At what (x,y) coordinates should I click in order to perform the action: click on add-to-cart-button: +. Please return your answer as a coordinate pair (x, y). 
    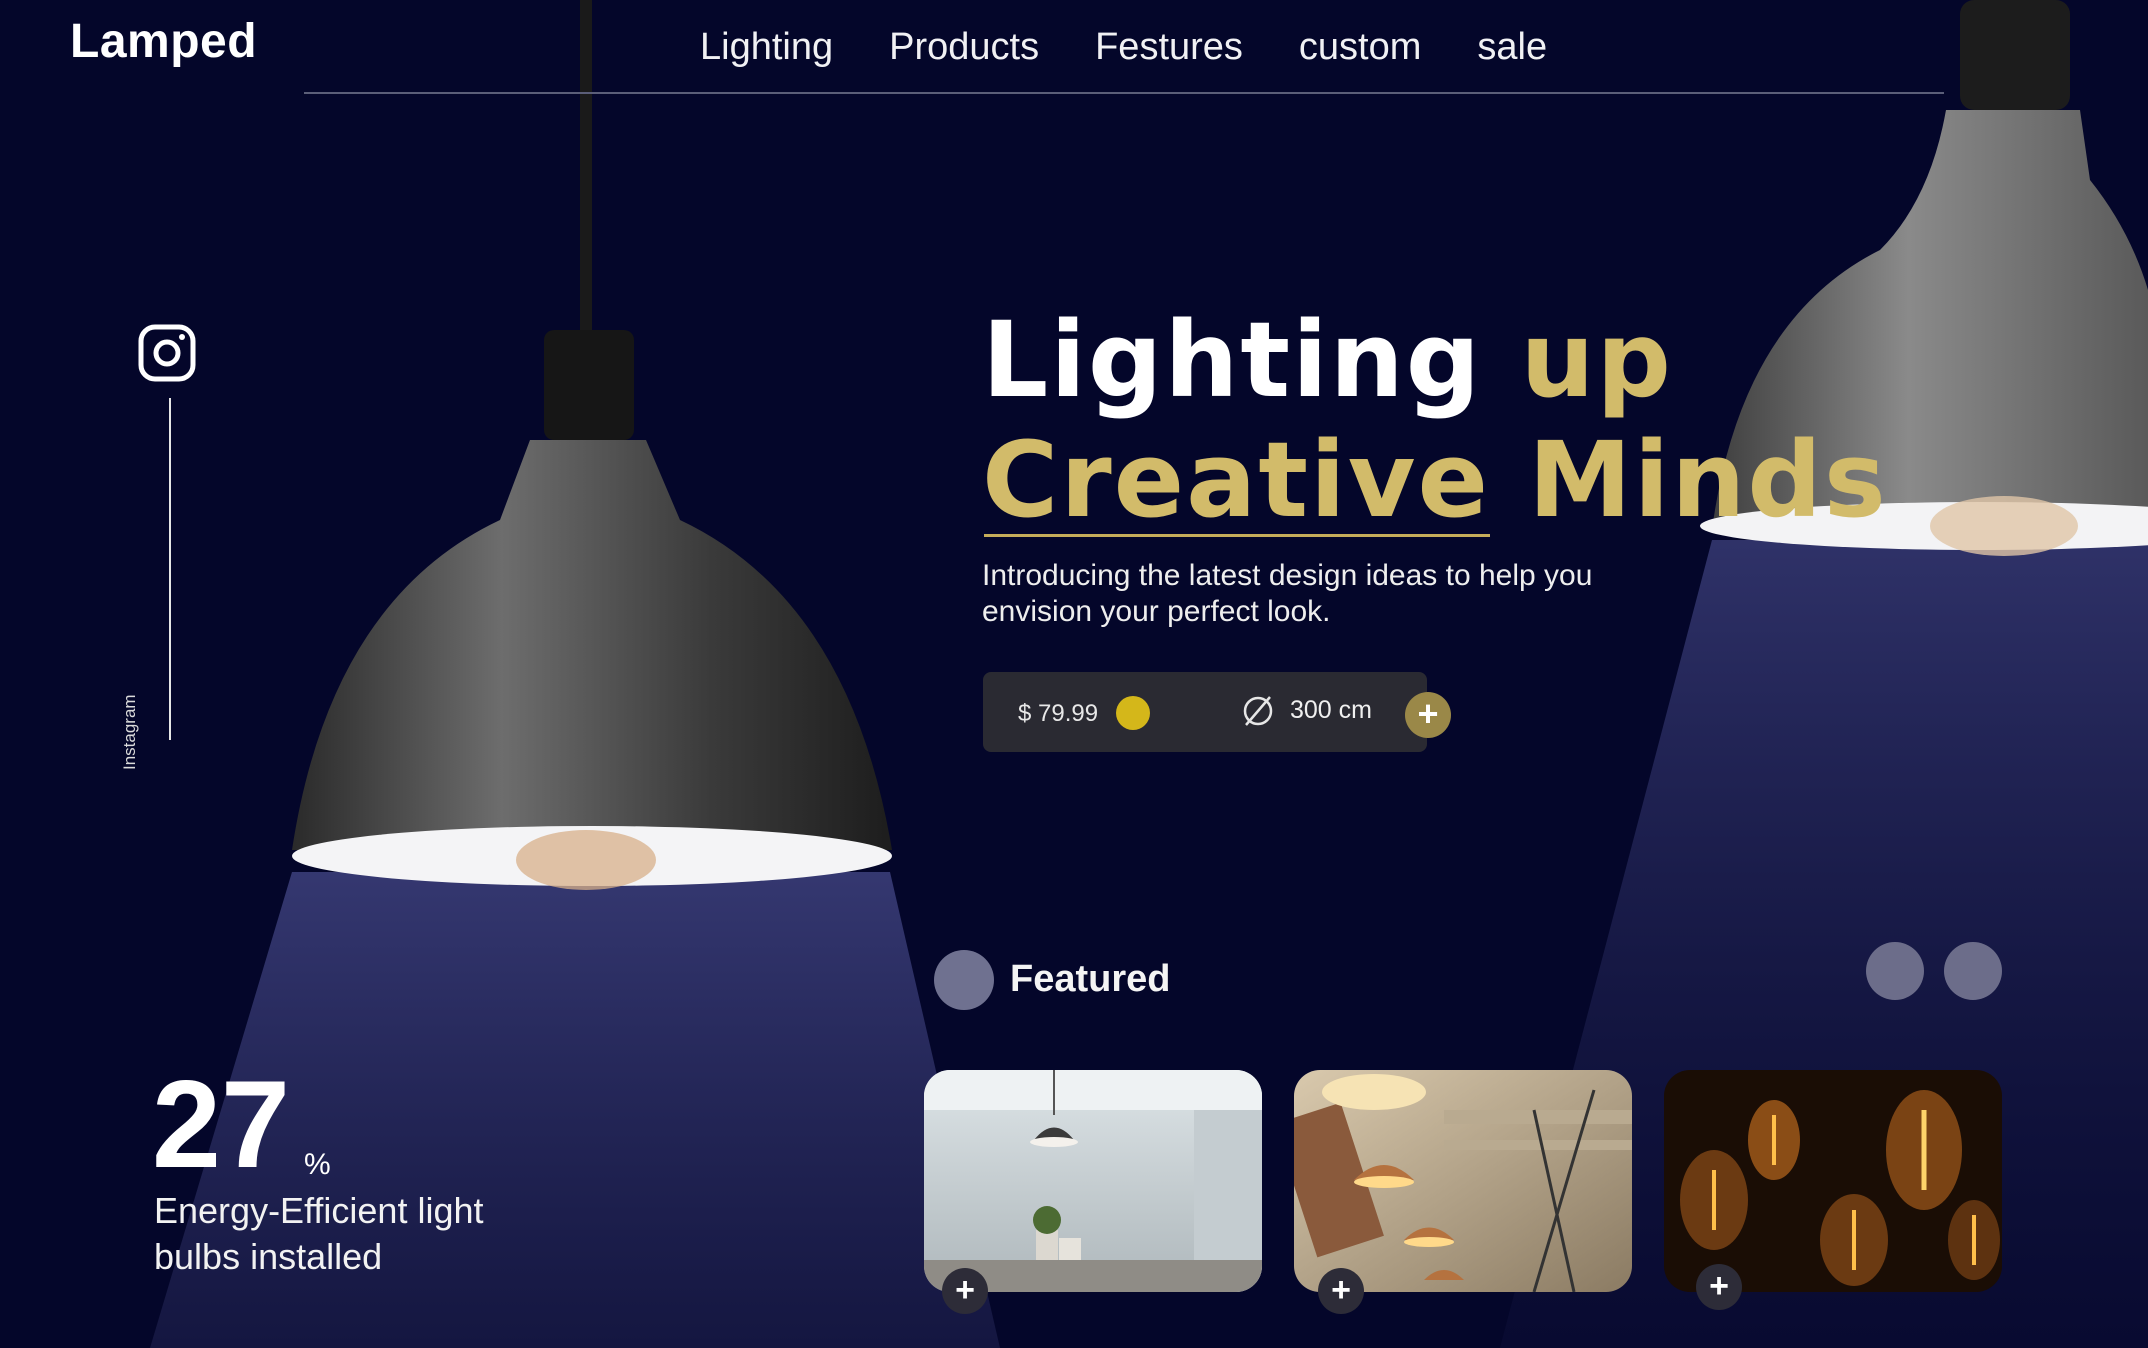
    Looking at the image, I should click on (1428, 715).